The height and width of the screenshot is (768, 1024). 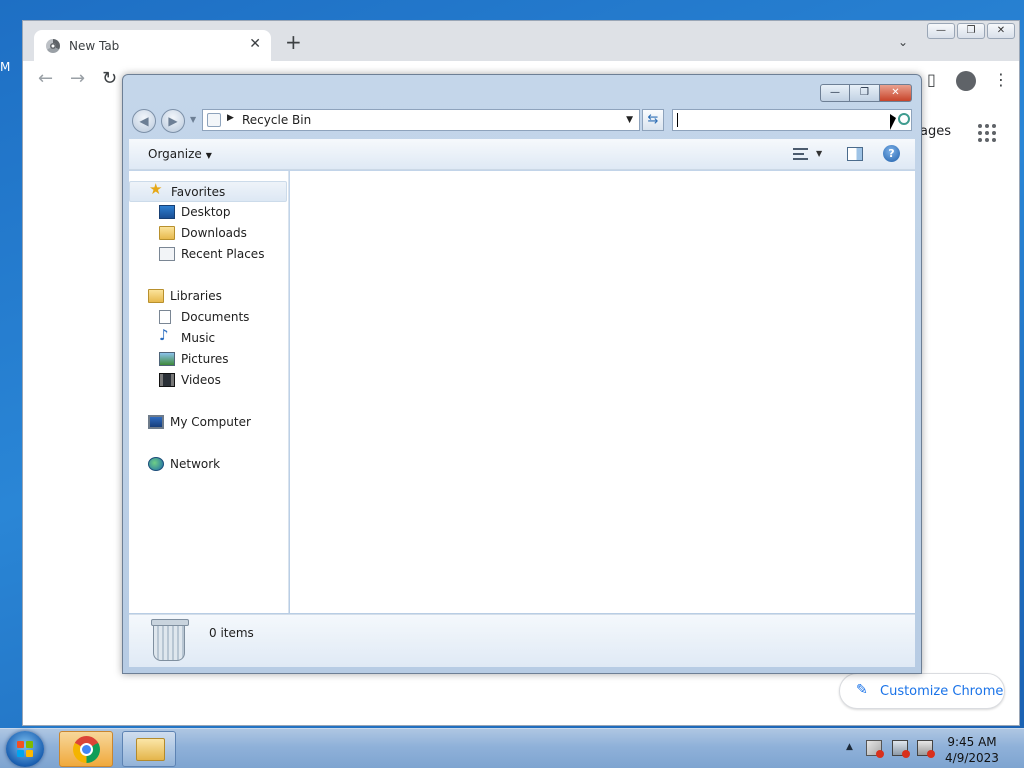 What do you see at coordinates (862, 690) in the screenshot?
I see `pencil-icon: ✎` at bounding box center [862, 690].